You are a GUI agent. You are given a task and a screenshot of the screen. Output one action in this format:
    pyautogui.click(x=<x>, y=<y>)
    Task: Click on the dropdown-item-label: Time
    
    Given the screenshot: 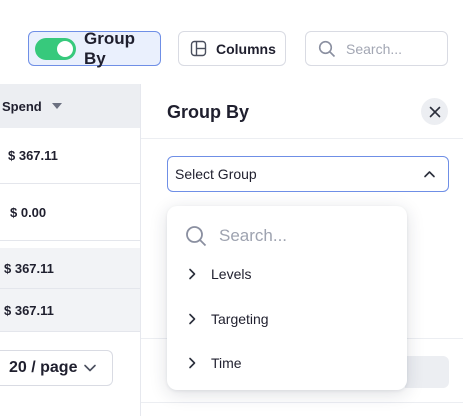 What is the action you would take?
    pyautogui.click(x=226, y=363)
    